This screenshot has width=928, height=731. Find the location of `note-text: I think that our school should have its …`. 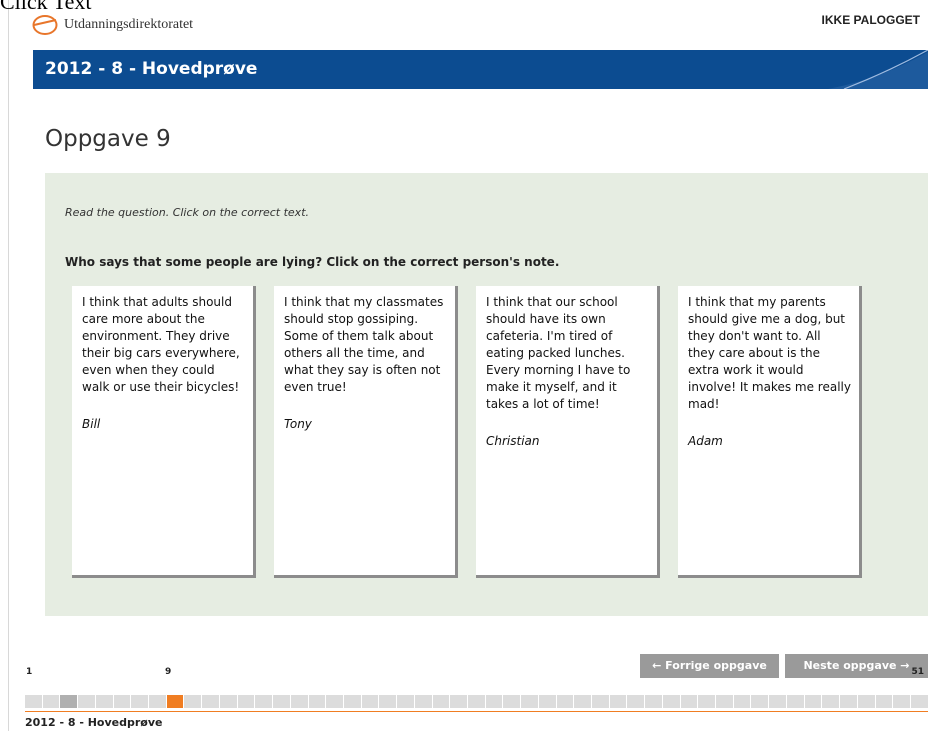

note-text: I think that our school should have its … is located at coordinates (558, 353).